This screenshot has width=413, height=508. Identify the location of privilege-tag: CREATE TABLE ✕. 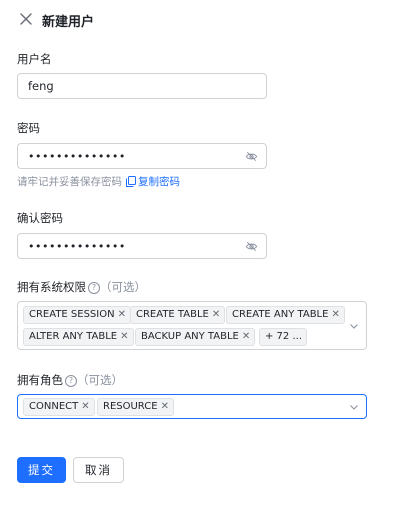
(178, 315).